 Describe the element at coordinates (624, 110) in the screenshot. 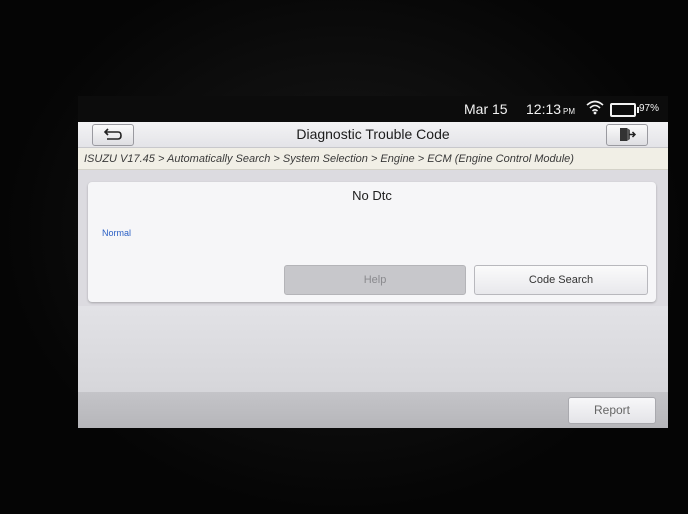

I see `battery-icon` at that location.